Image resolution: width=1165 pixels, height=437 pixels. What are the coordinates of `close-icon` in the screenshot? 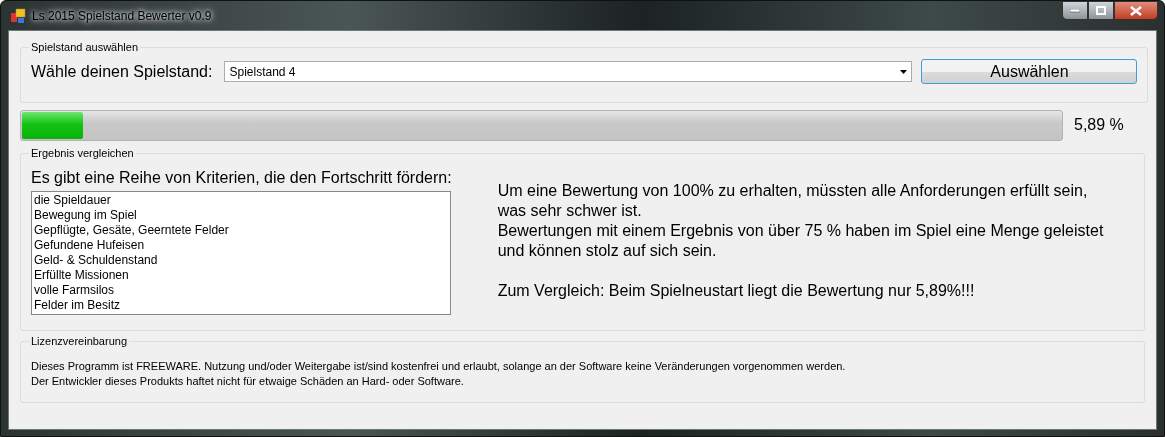 It's located at (1136, 10).